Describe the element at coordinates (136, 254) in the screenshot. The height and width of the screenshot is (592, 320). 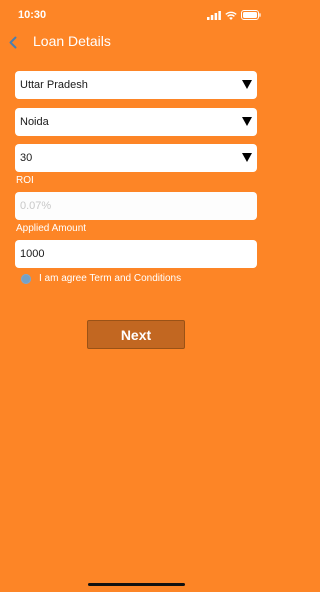
I see `applied-amount-field: 1000` at that location.